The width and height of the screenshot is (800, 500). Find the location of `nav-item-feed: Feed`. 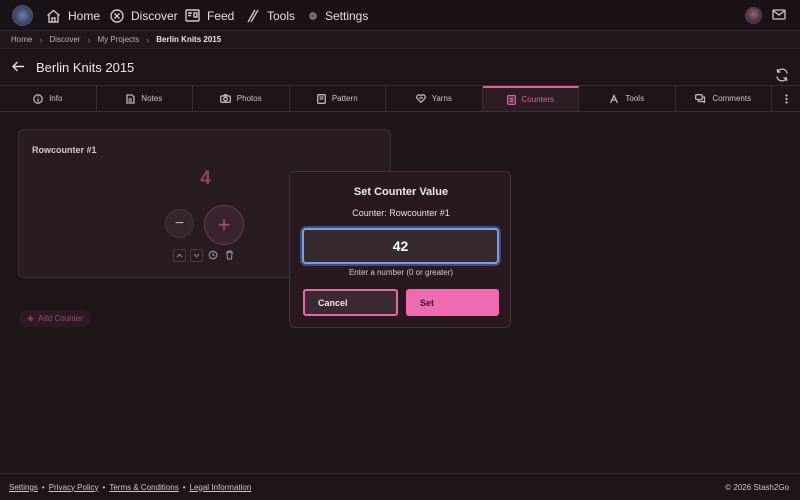

nav-item-feed: Feed is located at coordinates (209, 15).